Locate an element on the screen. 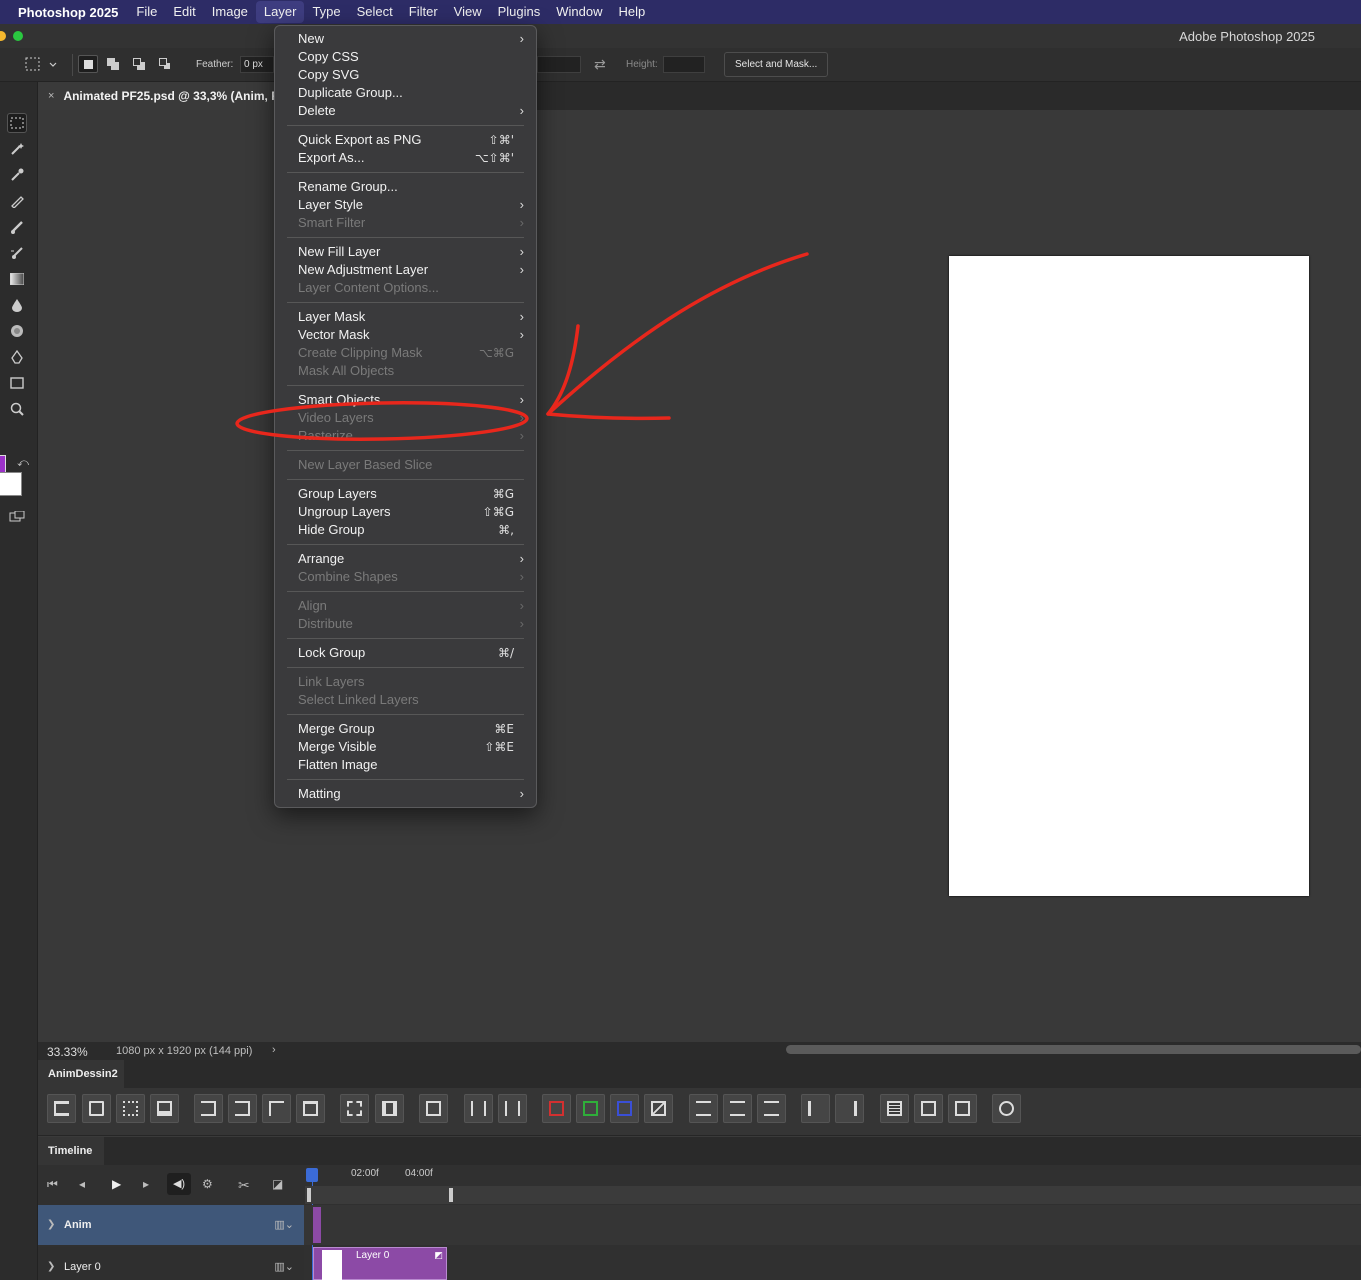 The width and height of the screenshot is (1361, 1280). plugin-no-color-icon is located at coordinates (658, 1108).